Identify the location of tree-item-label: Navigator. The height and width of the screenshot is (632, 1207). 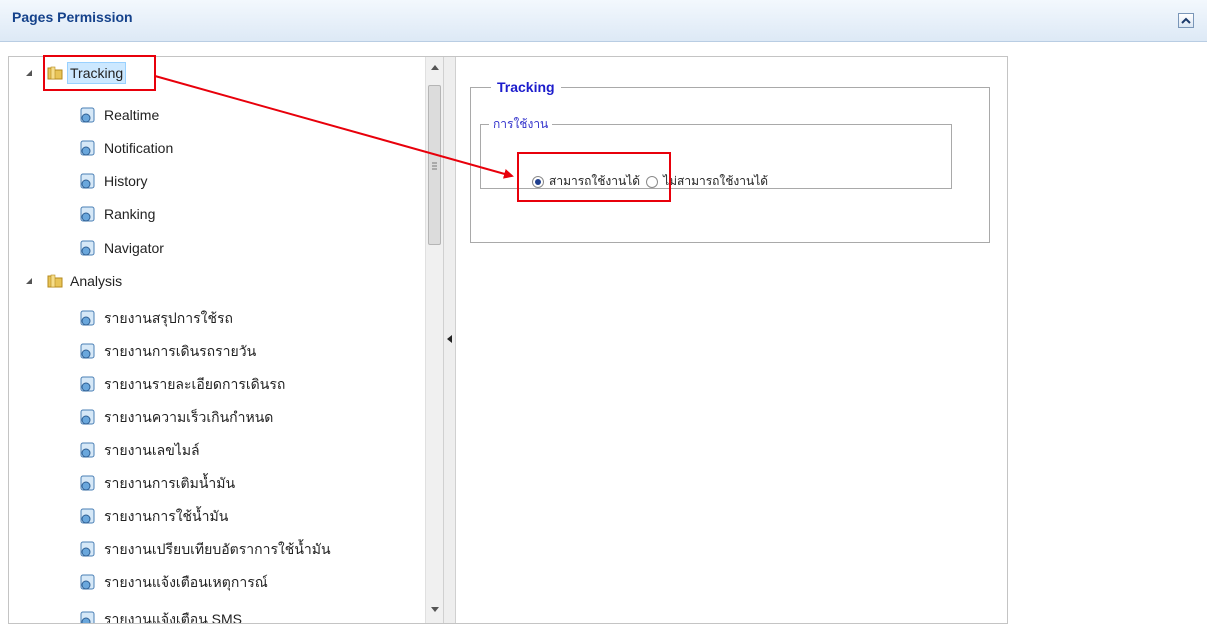
(134, 248).